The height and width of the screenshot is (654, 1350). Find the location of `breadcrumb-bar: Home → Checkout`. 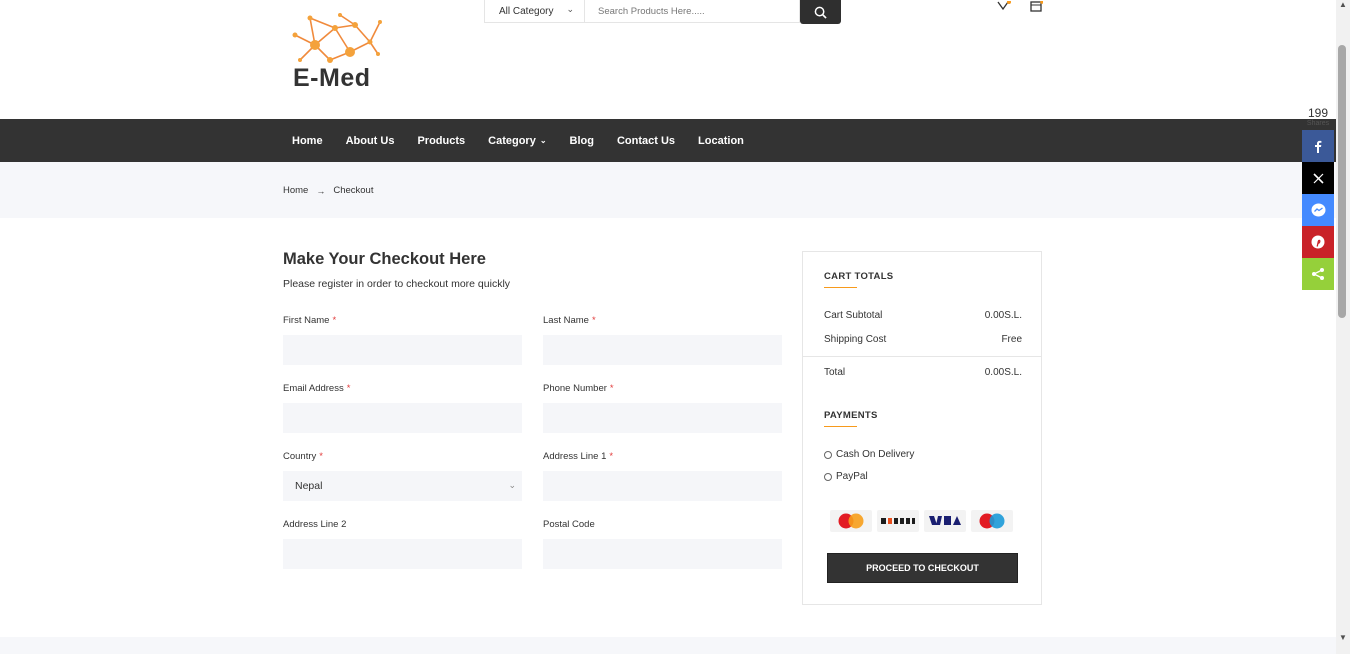

breadcrumb-bar: Home → Checkout is located at coordinates (668, 190).